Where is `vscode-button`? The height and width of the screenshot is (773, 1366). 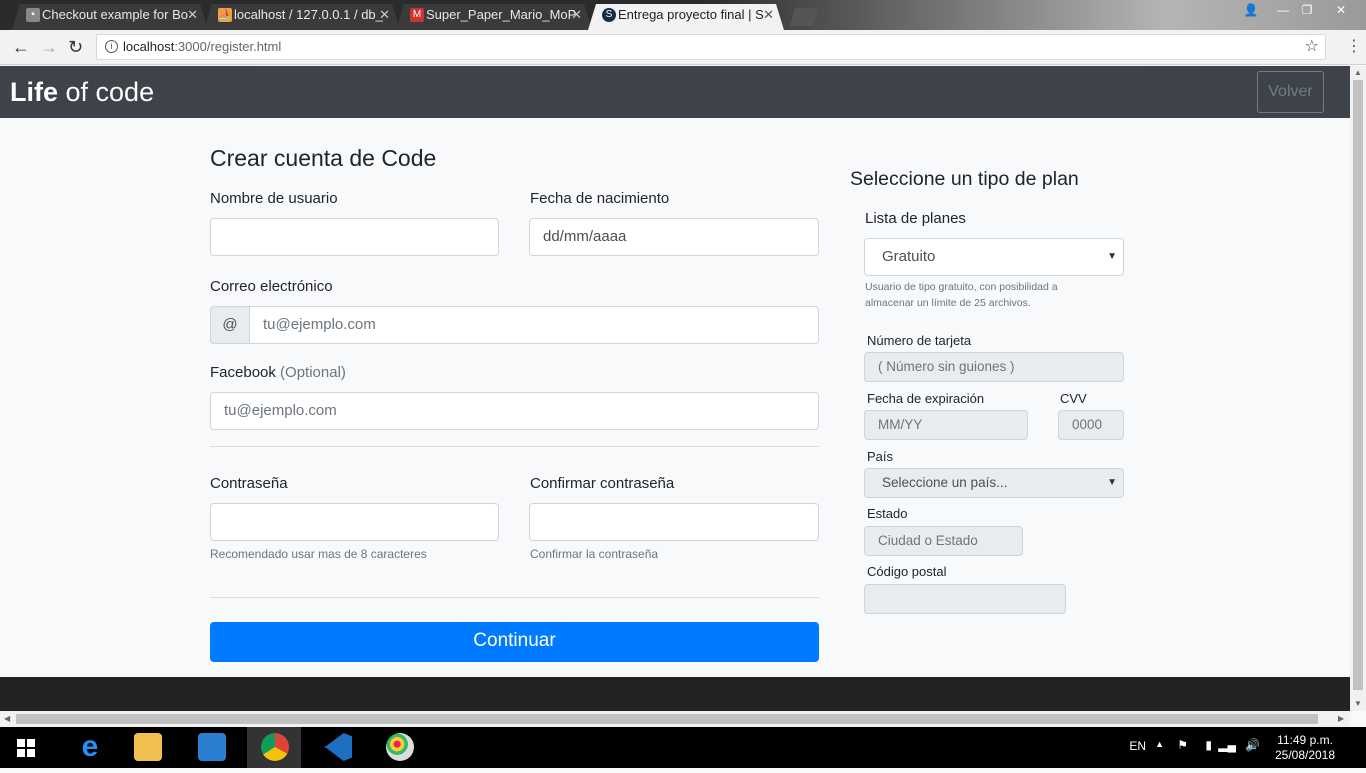
vscode-button is located at coordinates (337, 747).